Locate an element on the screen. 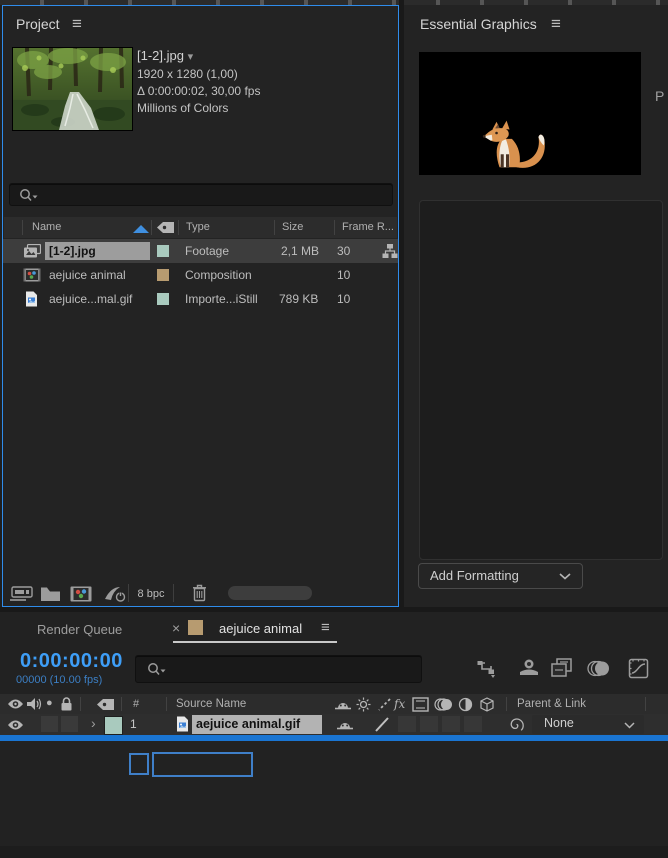 The width and height of the screenshot is (668, 858). parent-link-dropdown: None is located at coordinates (588, 724).